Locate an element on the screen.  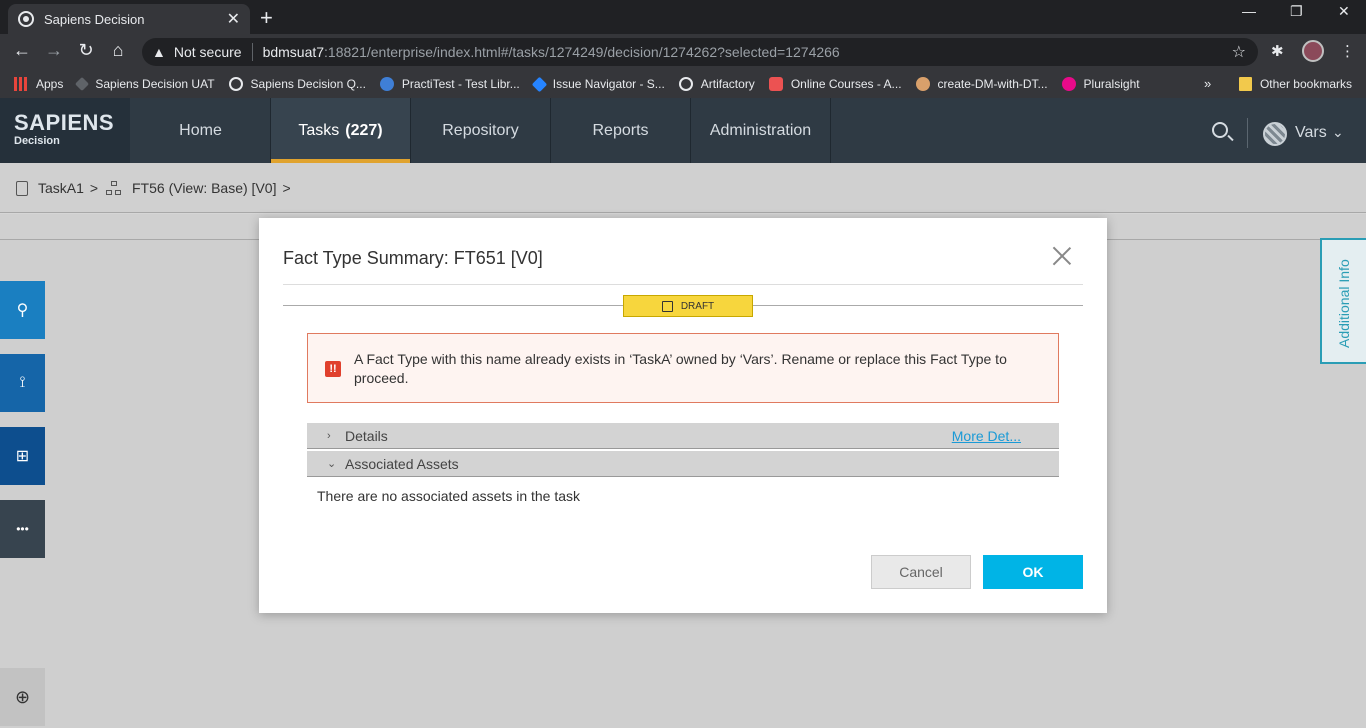
nav-home: Home is located at coordinates (201, 130).